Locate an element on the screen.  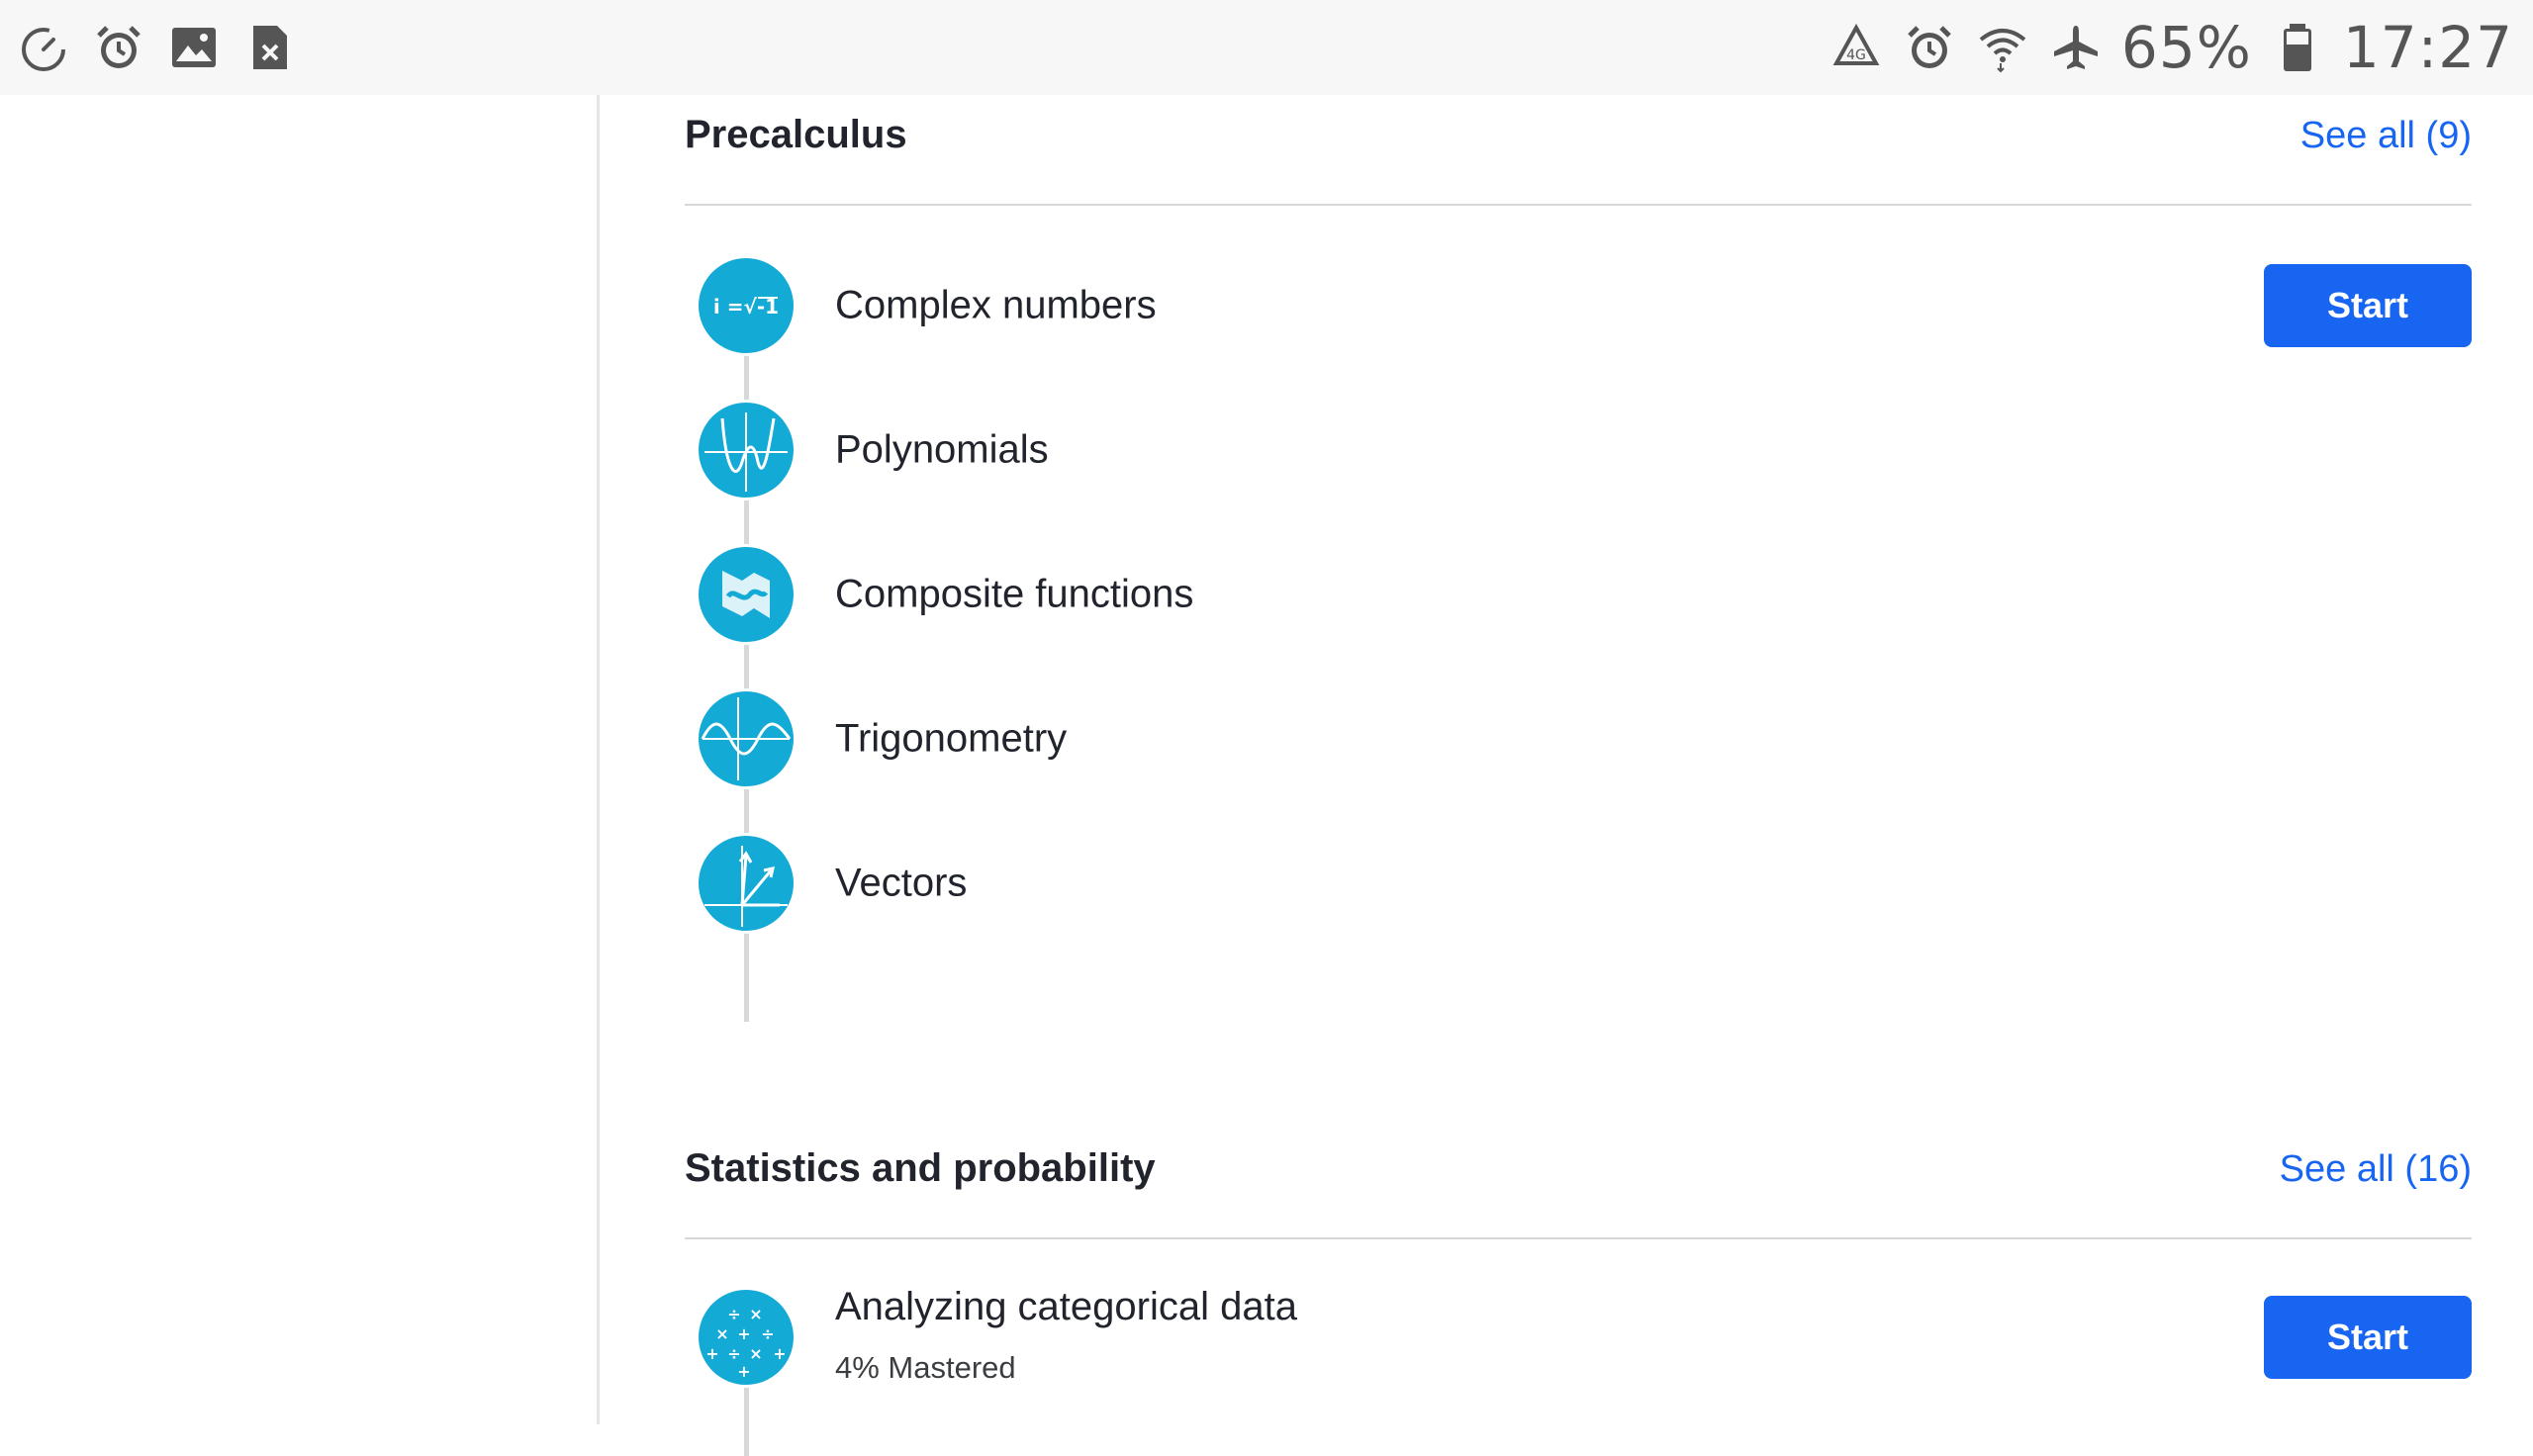
status-bar-left is located at coordinates (157, 47).